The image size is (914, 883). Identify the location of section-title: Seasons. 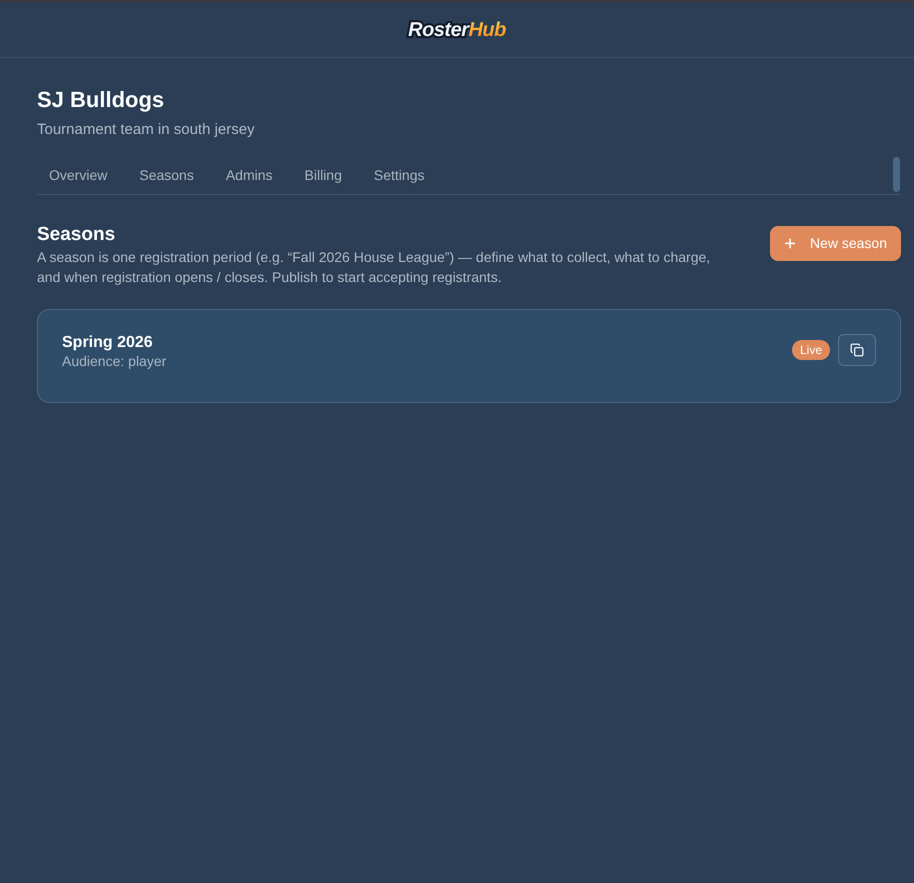
(76, 235).